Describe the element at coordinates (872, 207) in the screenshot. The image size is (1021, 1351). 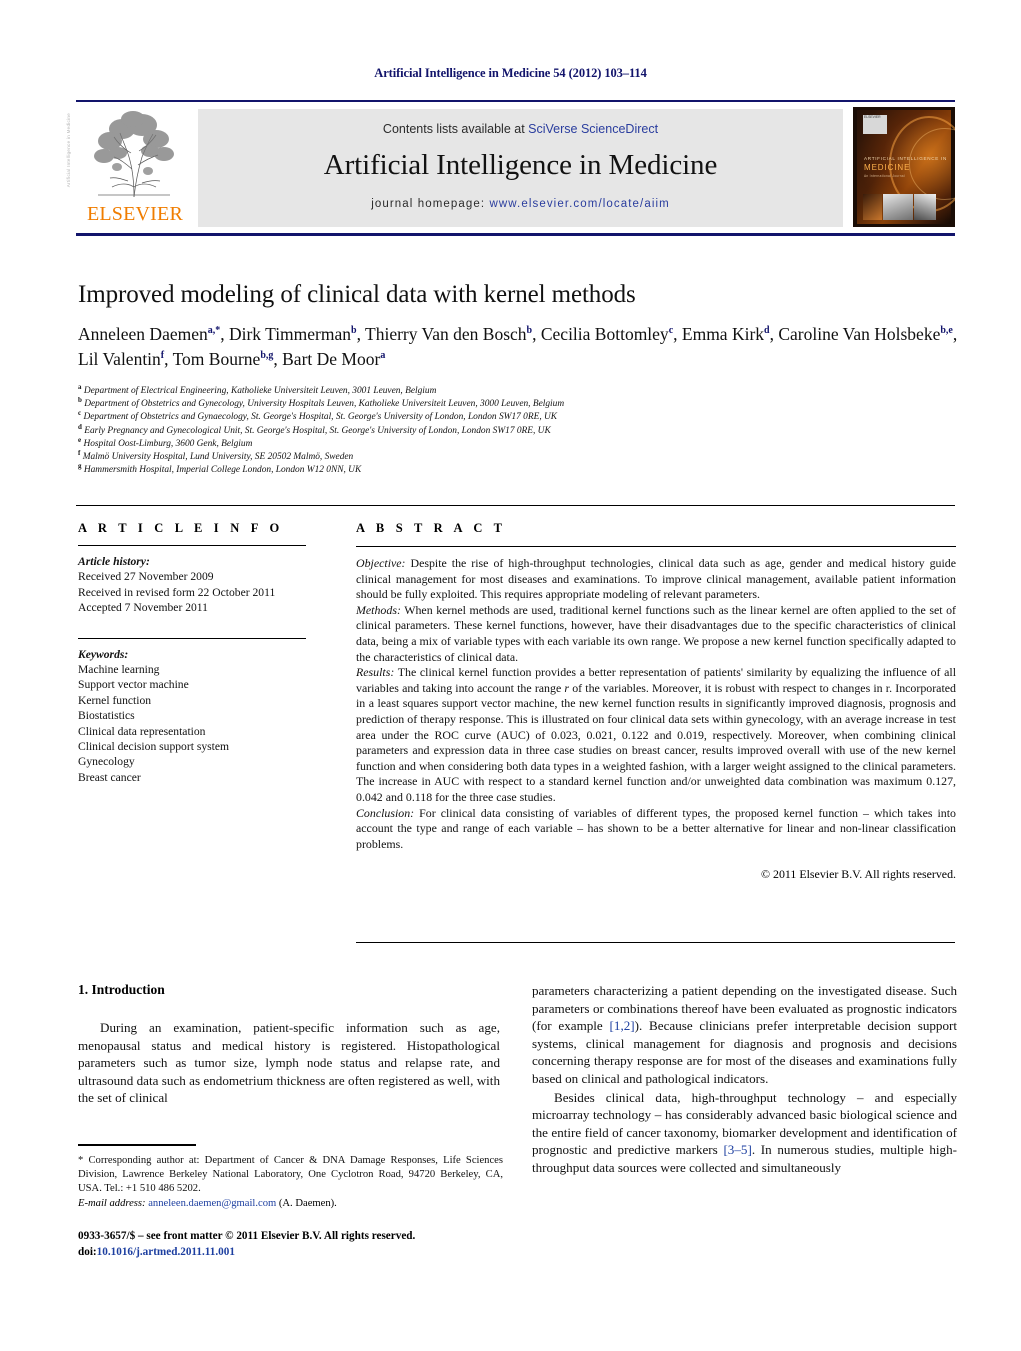
I see `cover-photo-left` at that location.